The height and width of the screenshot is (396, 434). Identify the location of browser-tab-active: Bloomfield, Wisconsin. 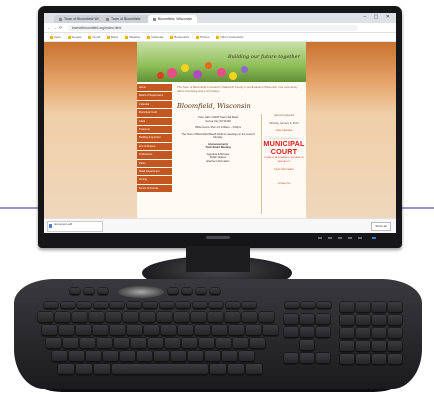
(172, 19).